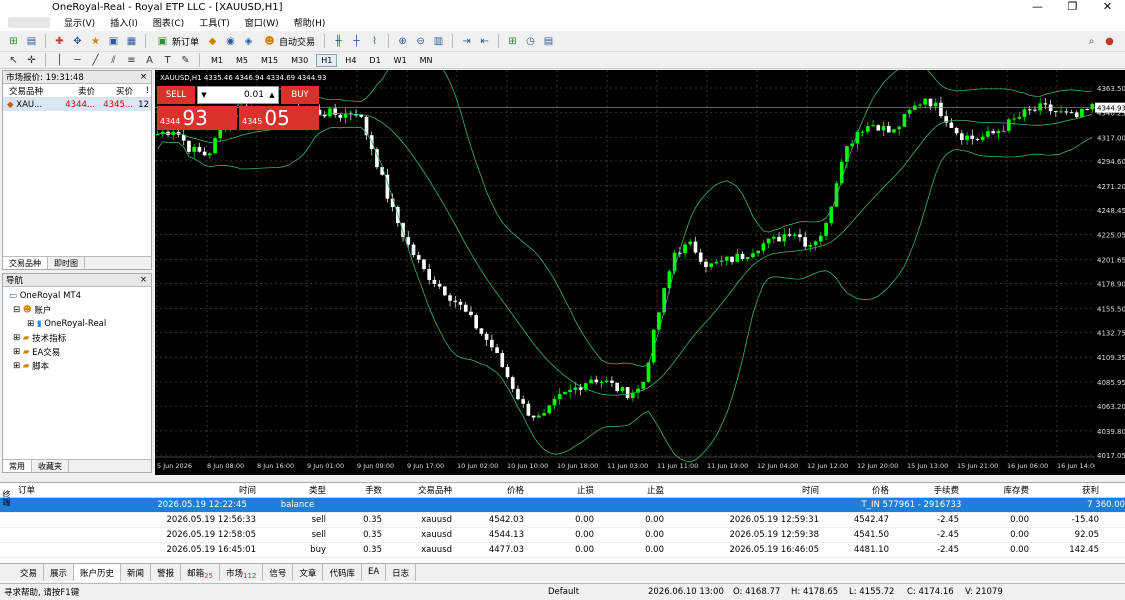  Describe the element at coordinates (50, 466) in the screenshot. I see `tab-favorites: 收藏夹` at that location.